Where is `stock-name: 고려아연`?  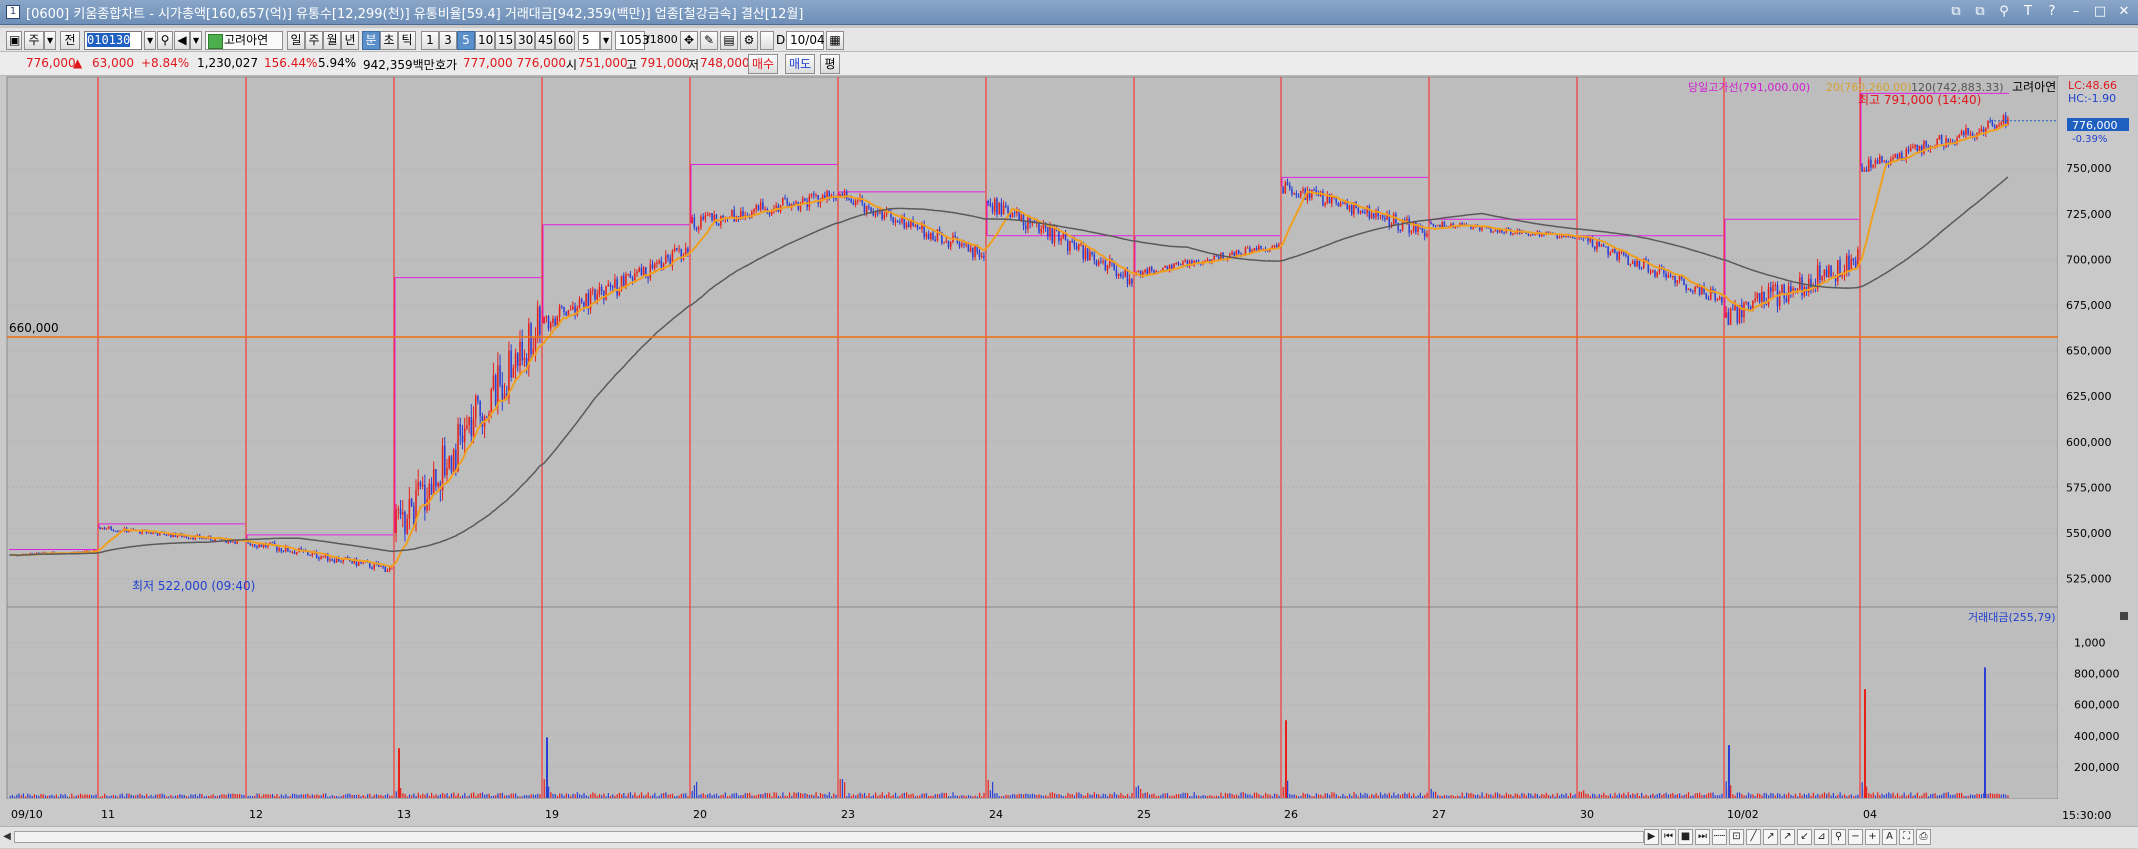
stock-name: 고려아연 is located at coordinates (244, 40).